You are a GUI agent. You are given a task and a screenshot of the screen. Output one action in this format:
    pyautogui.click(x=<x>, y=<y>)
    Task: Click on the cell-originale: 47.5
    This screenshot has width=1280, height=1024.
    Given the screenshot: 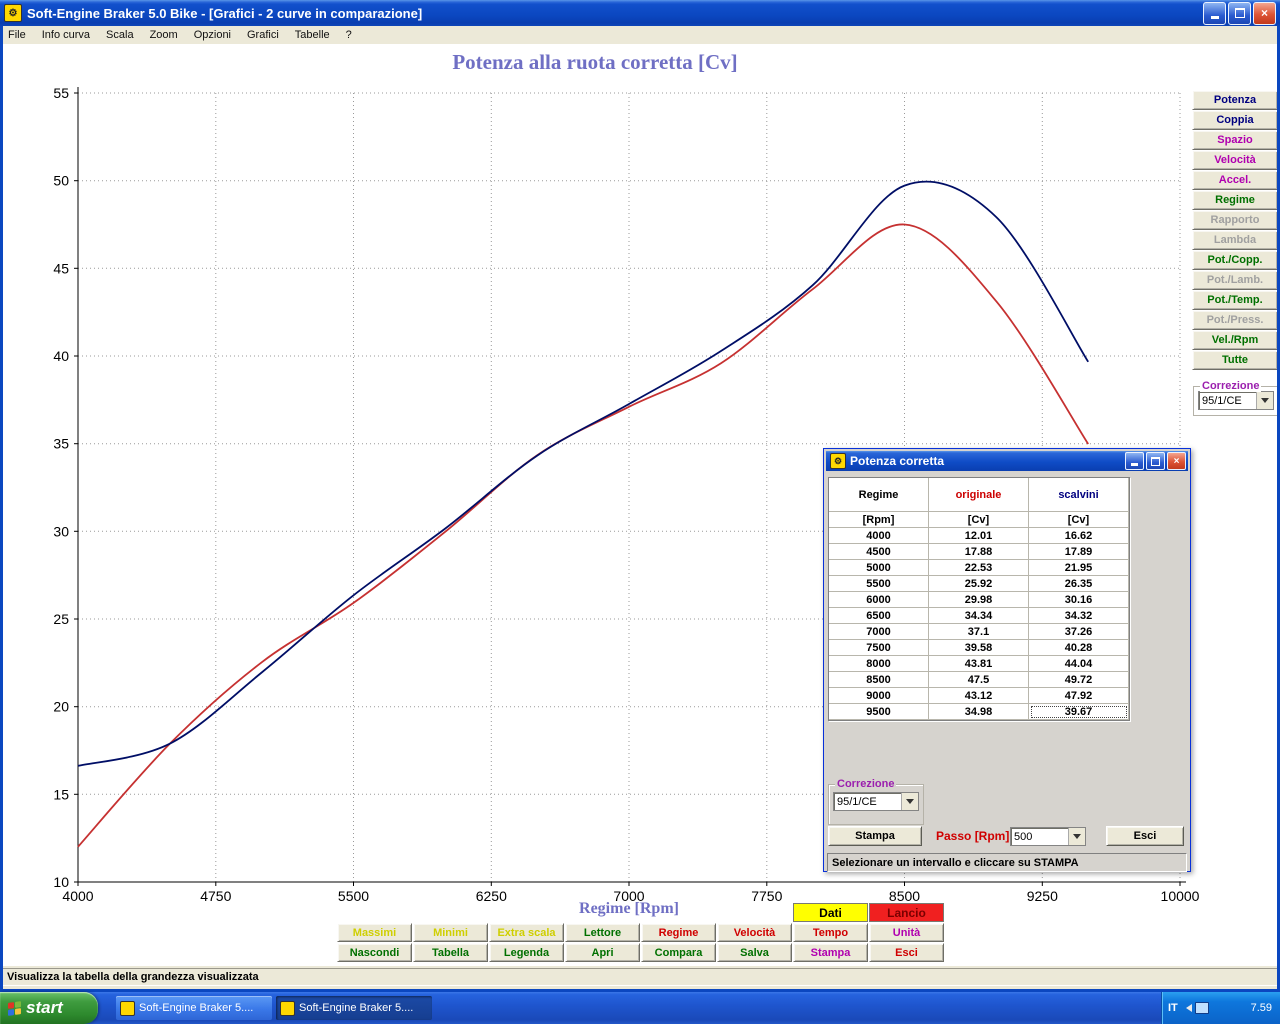 What is the action you would take?
    pyautogui.click(x=979, y=680)
    